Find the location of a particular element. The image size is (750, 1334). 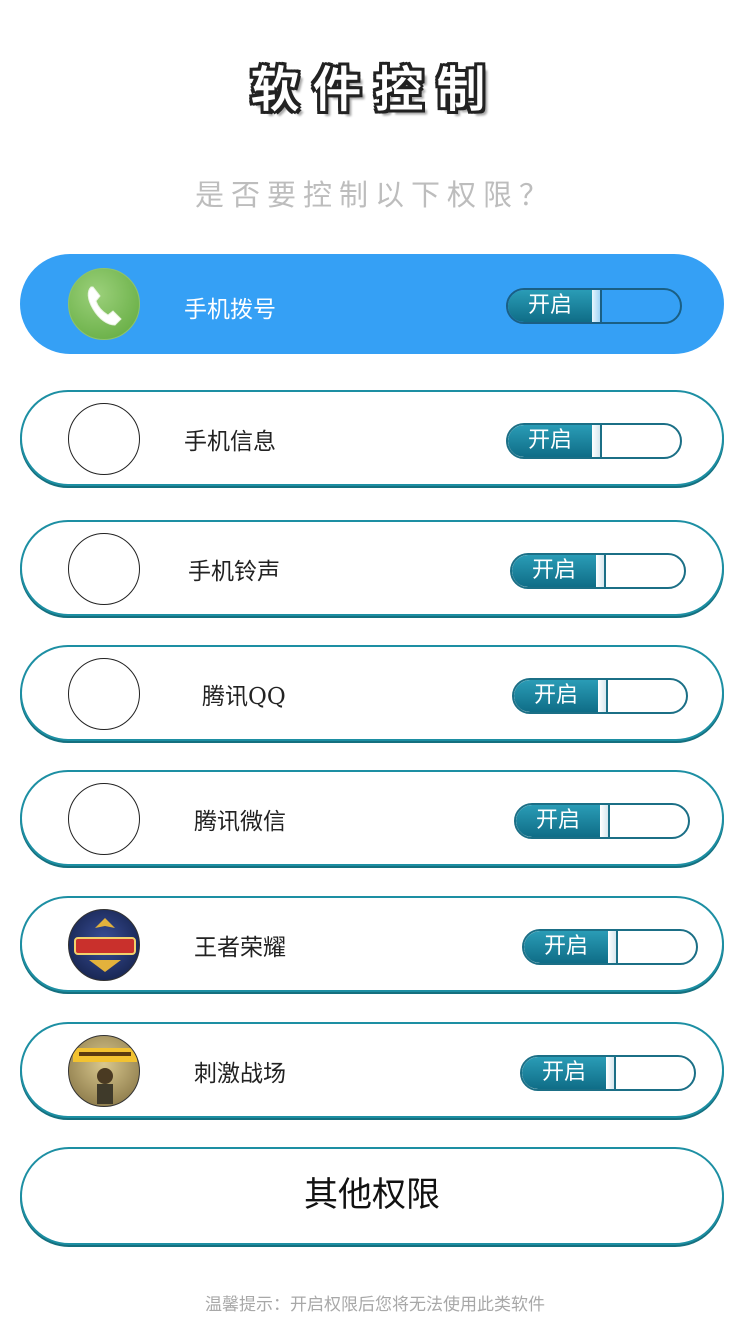

permission-label: 手机信息 is located at coordinates (230, 442).